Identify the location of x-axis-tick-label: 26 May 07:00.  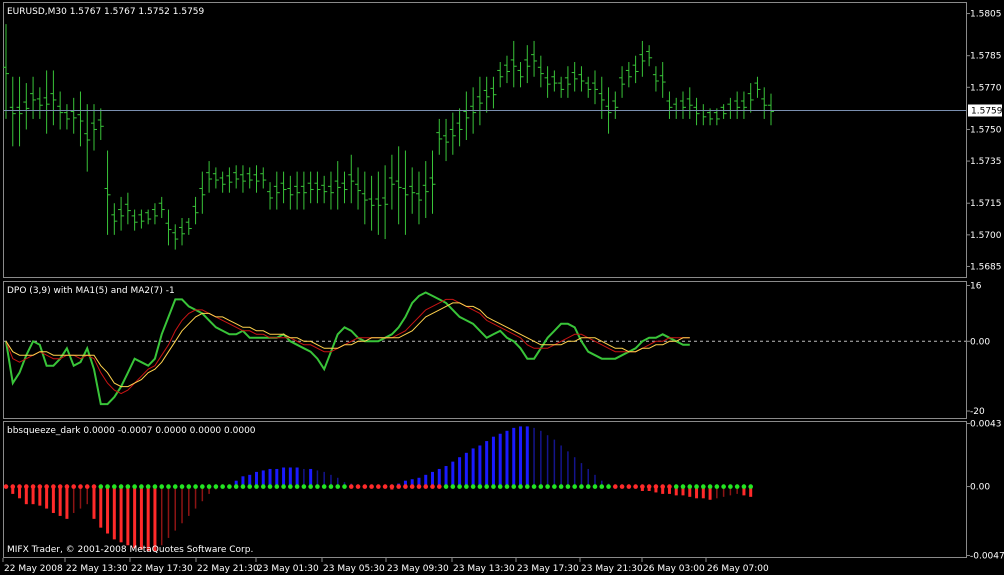
(738, 569).